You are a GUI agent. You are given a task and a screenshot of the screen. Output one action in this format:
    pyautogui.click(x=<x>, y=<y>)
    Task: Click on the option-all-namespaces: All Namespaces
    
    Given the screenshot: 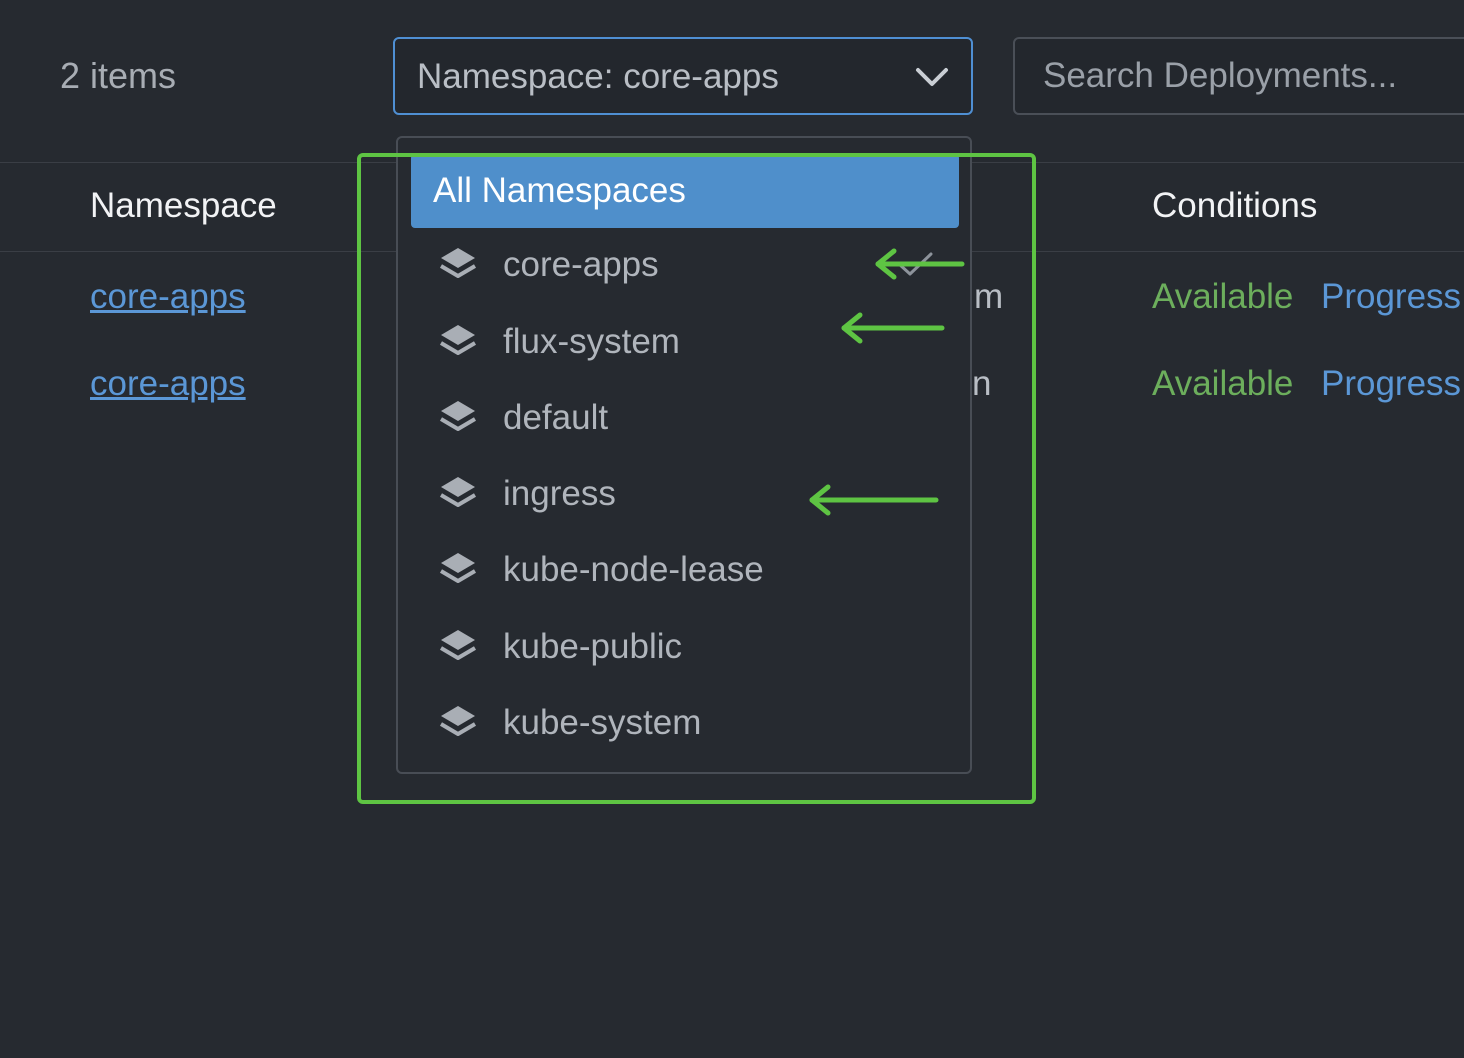 What is the action you would take?
    pyautogui.click(x=685, y=191)
    